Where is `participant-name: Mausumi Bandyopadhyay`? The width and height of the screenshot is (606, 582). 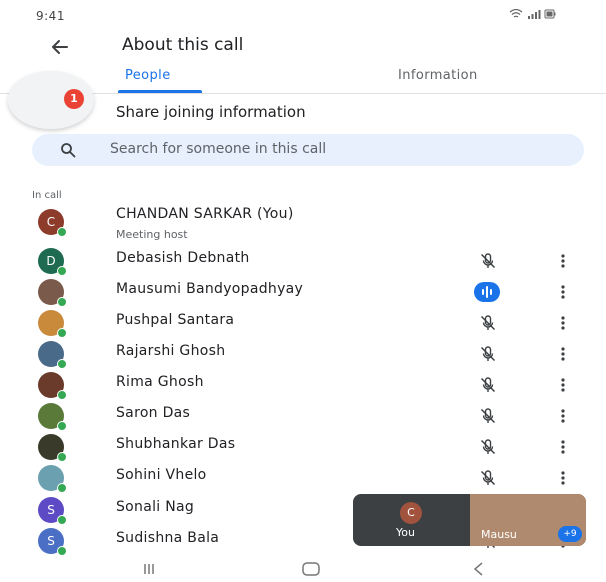
participant-name: Mausumi Bandyopadhyay is located at coordinates (210, 289).